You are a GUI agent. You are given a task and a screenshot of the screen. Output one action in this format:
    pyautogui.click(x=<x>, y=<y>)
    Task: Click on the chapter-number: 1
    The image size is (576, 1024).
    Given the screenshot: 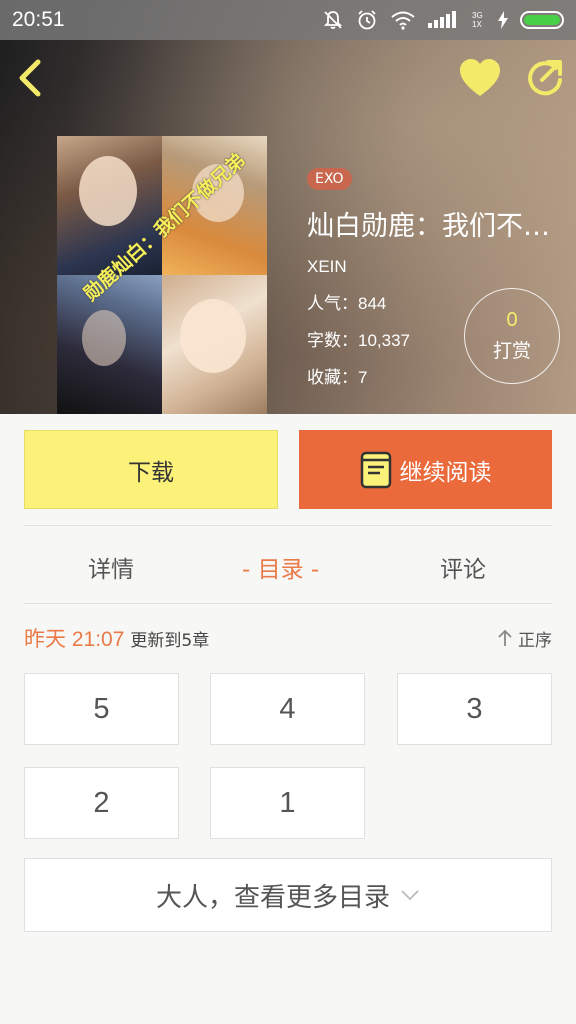 What is the action you would take?
    pyautogui.click(x=287, y=802)
    